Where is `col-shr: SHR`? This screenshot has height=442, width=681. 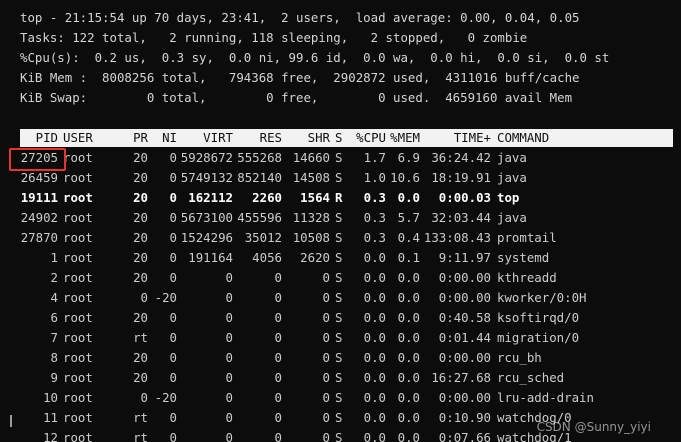 col-shr: SHR is located at coordinates (318, 137).